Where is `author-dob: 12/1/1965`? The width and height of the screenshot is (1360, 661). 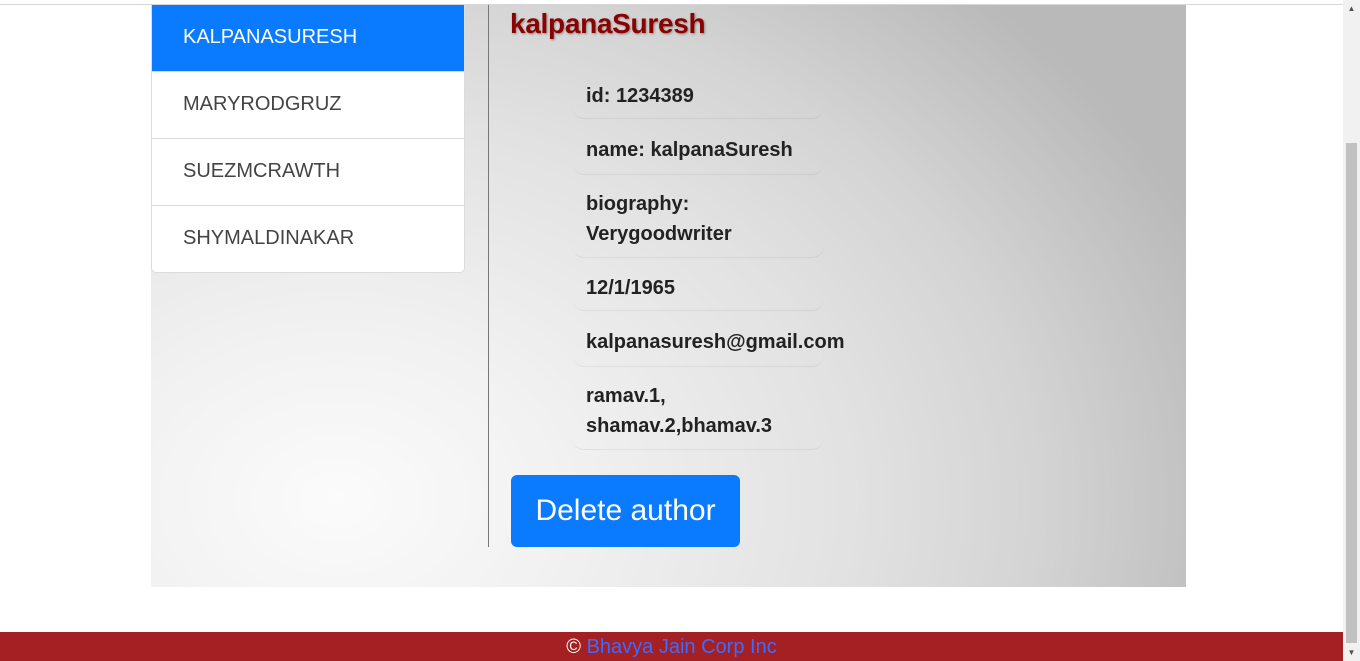
author-dob: 12/1/1965 is located at coordinates (698, 292).